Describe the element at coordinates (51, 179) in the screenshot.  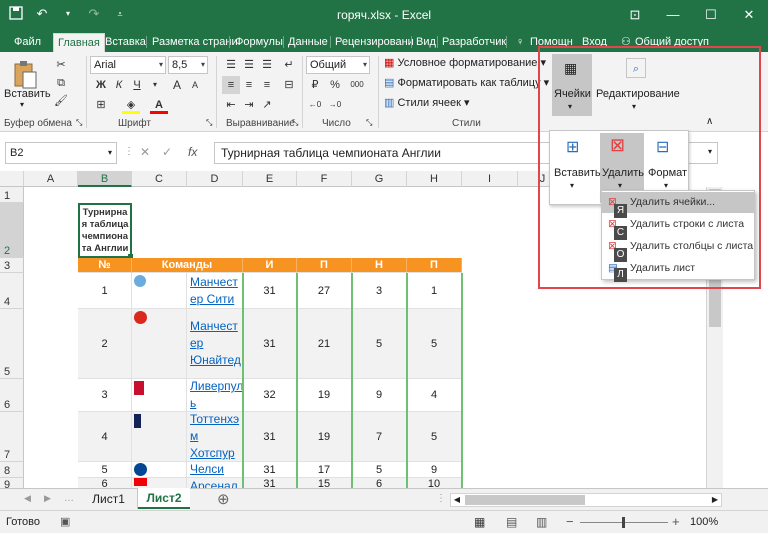
I see `column-header-a: A` at that location.